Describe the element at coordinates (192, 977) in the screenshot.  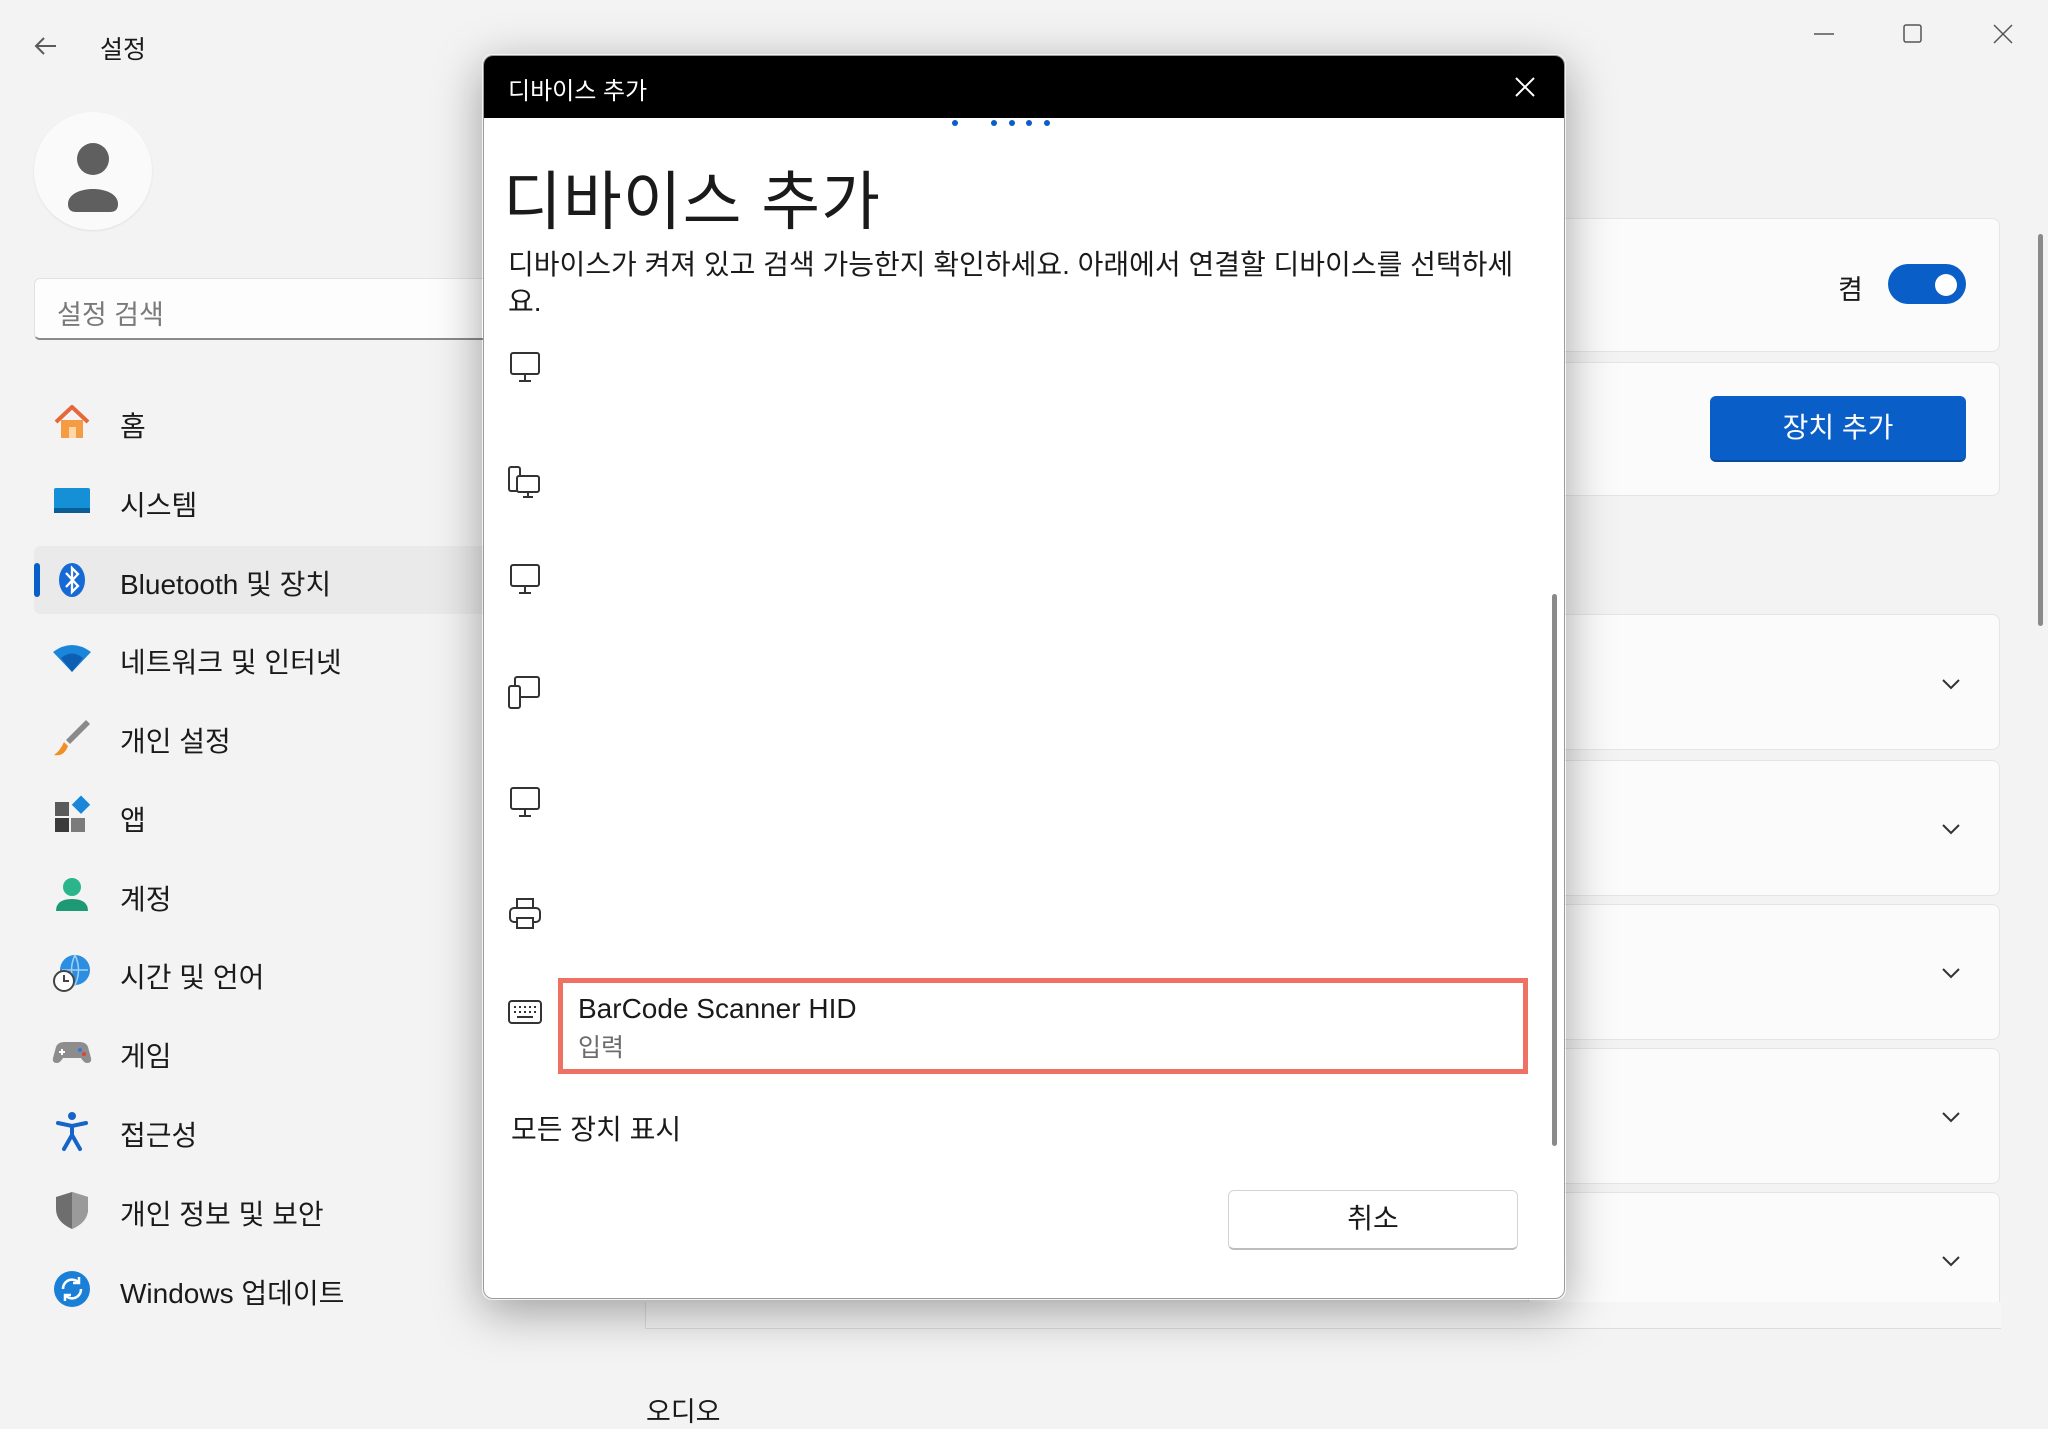
I see `sidebar-item-label: 시간 및 언어` at that location.